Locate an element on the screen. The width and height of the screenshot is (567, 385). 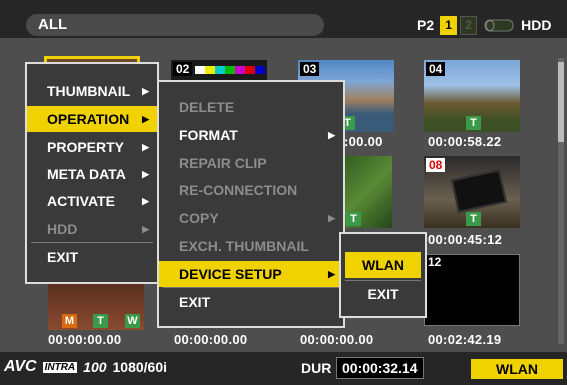
clip-timecode: :00.00 is located at coordinates (363, 141).